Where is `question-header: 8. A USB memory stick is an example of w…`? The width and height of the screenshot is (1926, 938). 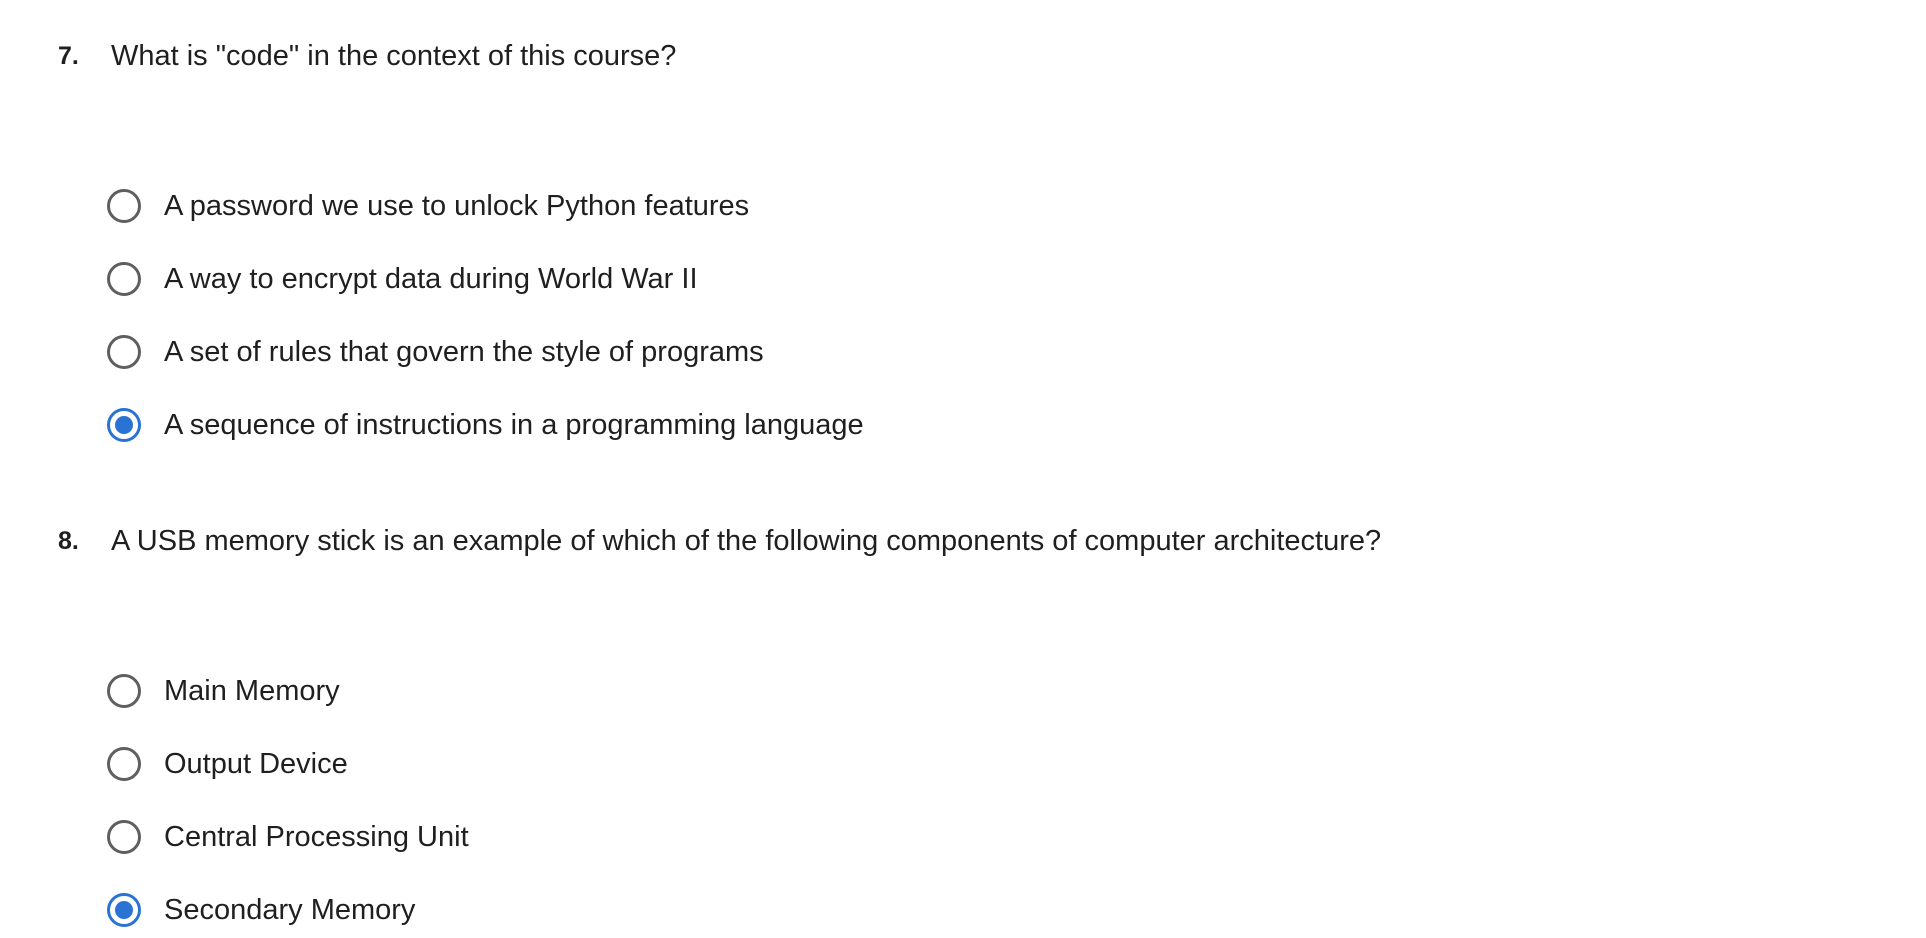 question-header: 8. A USB memory stick is an example of w… is located at coordinates (963, 541).